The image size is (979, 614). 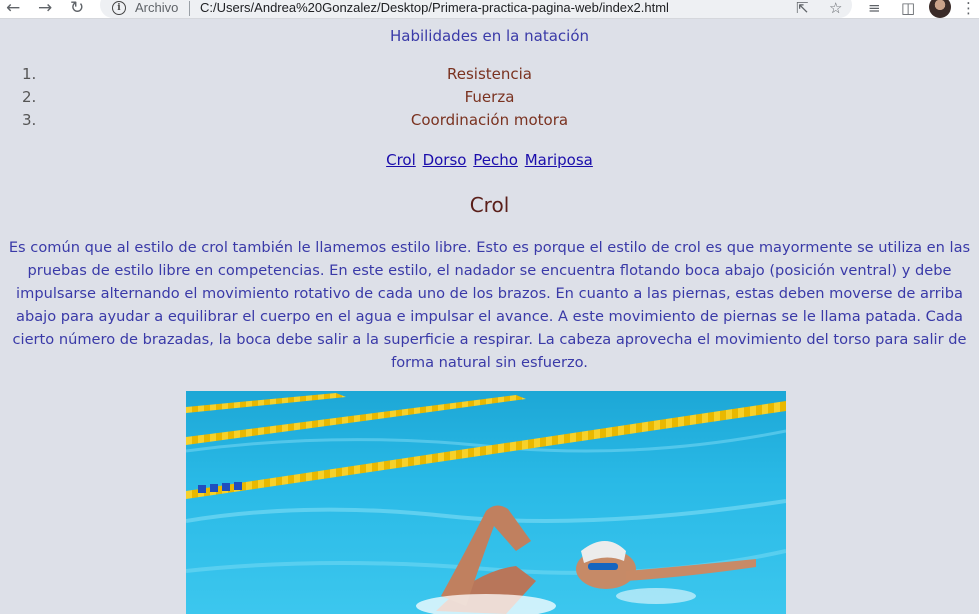 I want to click on link-pecho: Pecho, so click(x=495, y=160).